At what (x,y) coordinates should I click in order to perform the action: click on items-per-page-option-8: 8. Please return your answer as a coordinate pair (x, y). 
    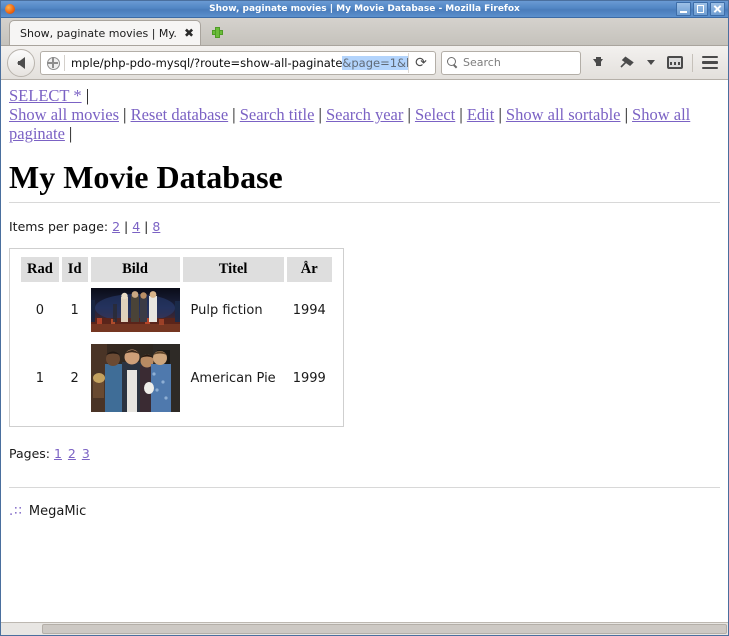
    Looking at the image, I should click on (156, 226).